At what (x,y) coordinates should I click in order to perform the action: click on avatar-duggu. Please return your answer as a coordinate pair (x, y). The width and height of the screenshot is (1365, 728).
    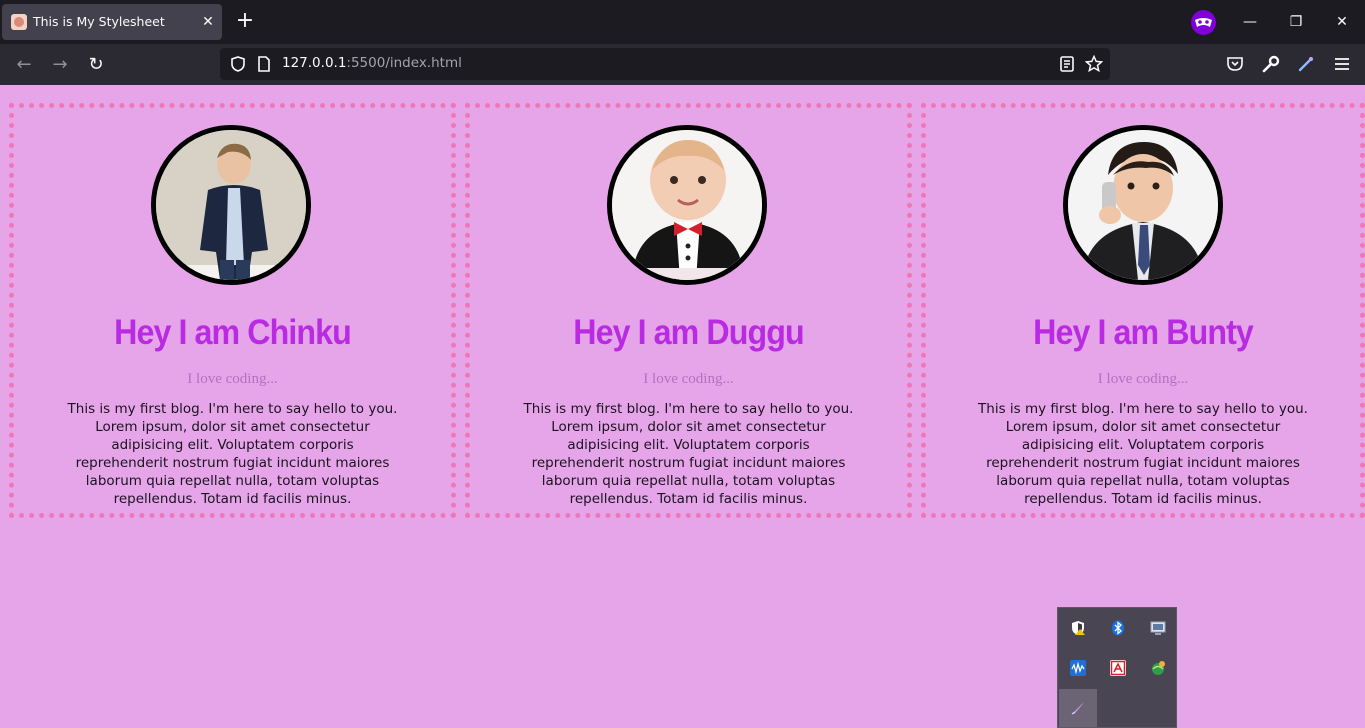
    Looking at the image, I should click on (687, 205).